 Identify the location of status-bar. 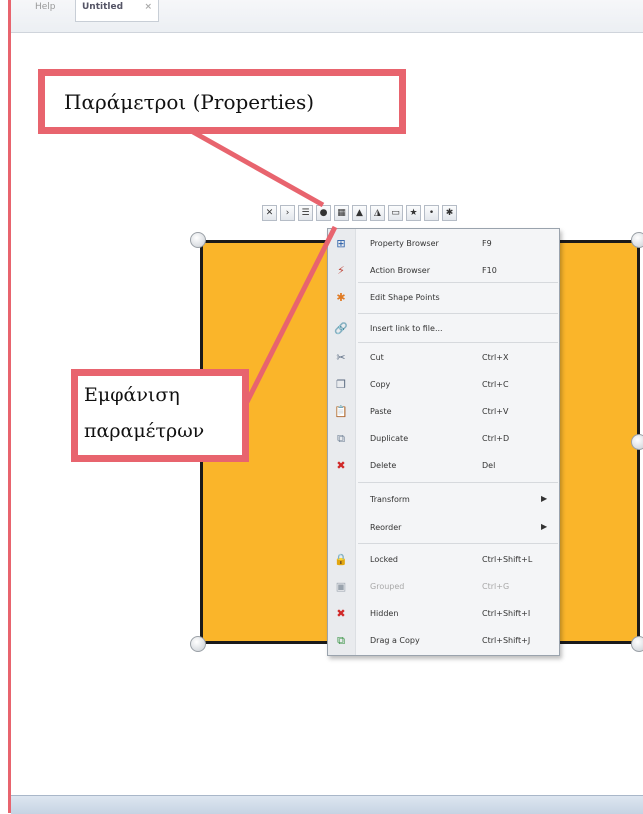
(327, 804).